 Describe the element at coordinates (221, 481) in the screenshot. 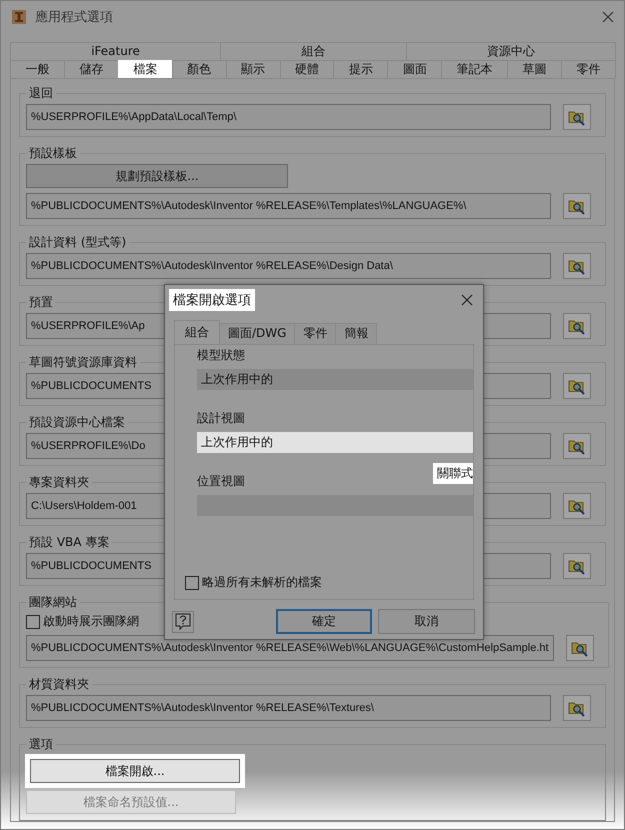

I see `field-label: 位置視圖` at that location.